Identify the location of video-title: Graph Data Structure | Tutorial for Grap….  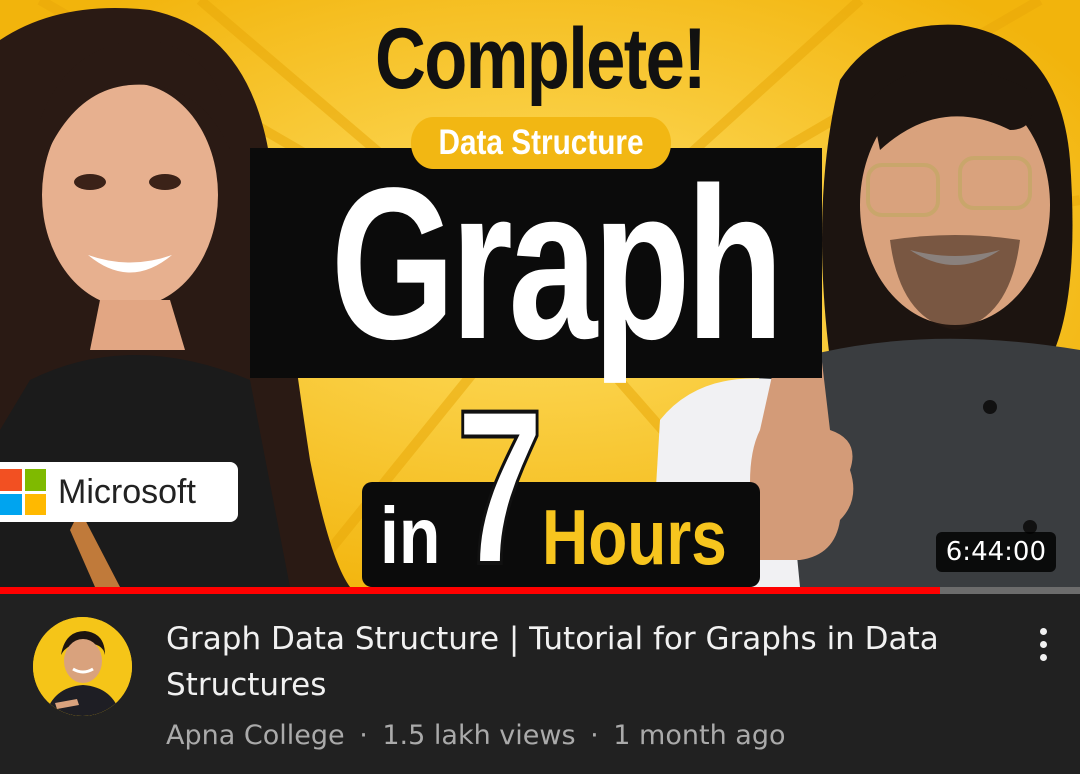
(581, 662).